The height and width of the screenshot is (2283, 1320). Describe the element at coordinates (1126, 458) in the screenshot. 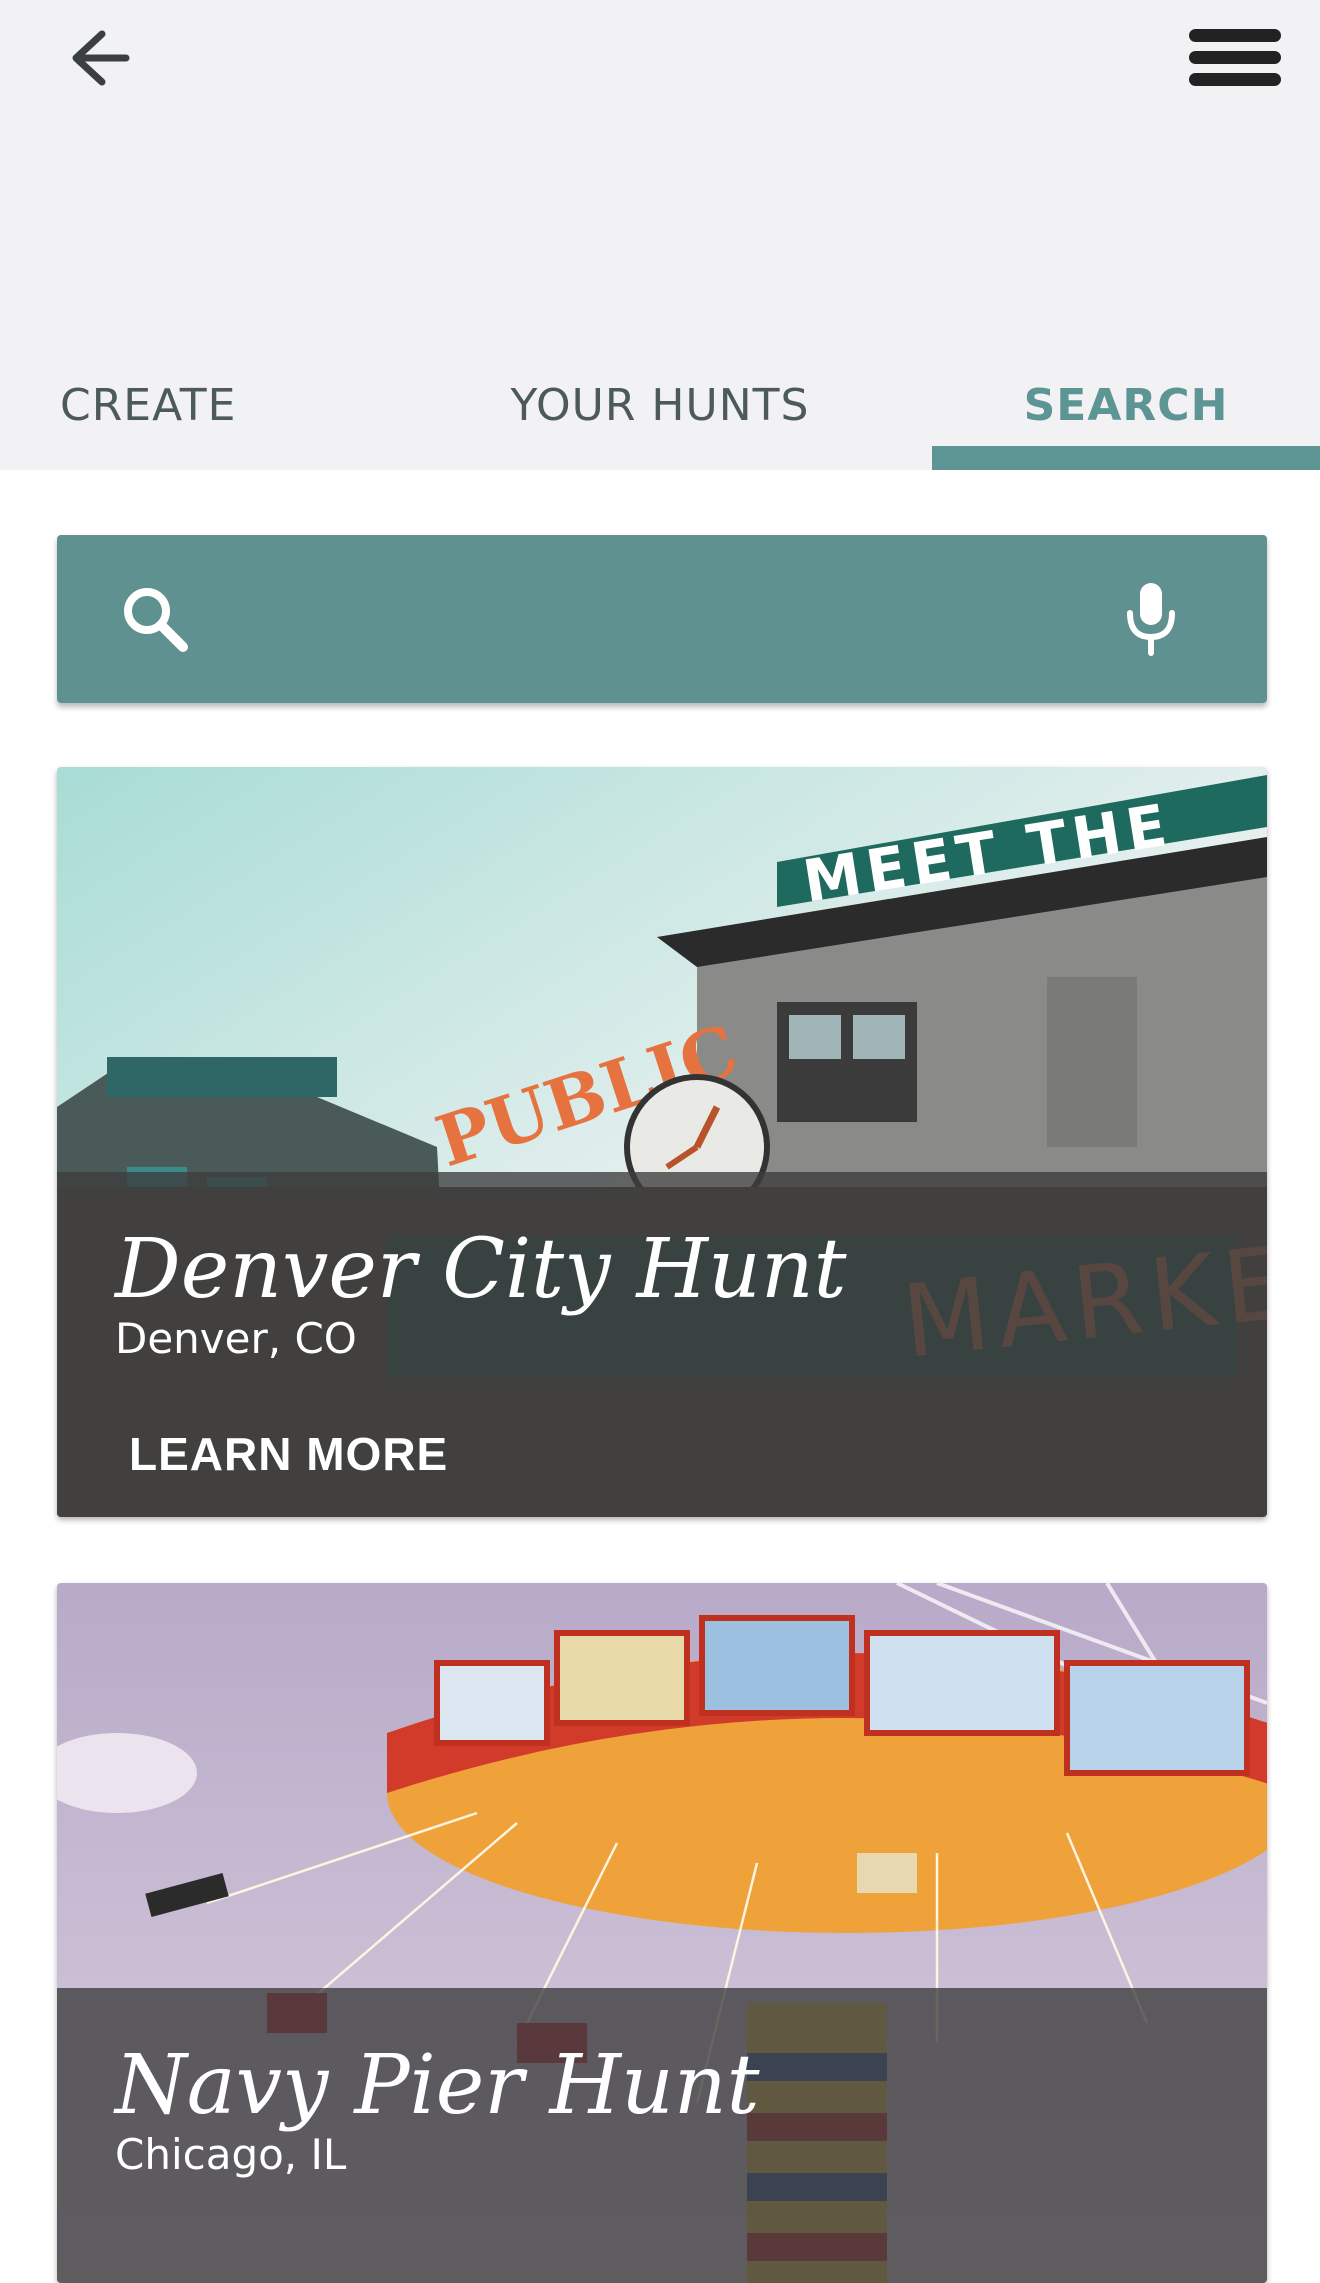

I see `active-tab-indicator` at that location.